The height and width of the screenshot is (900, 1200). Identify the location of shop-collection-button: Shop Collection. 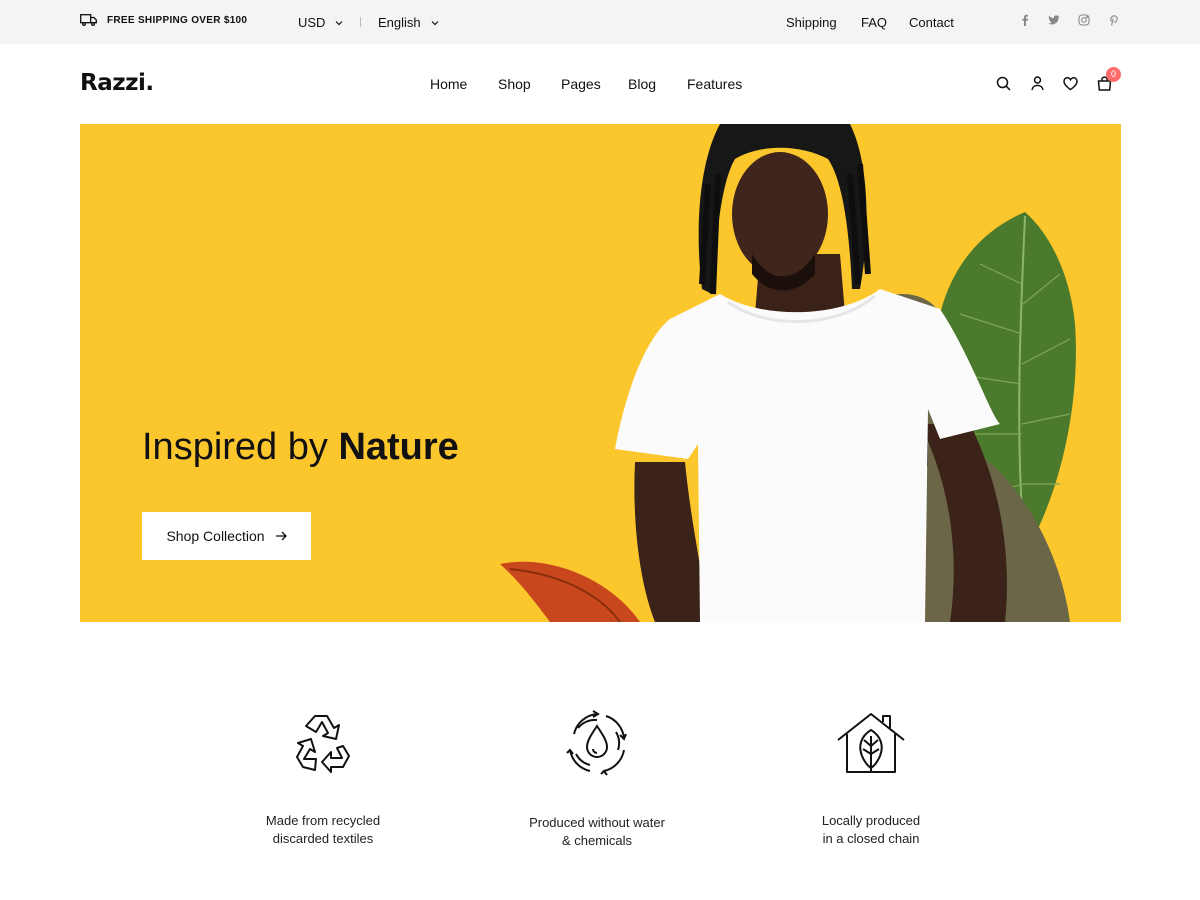
(226, 536).